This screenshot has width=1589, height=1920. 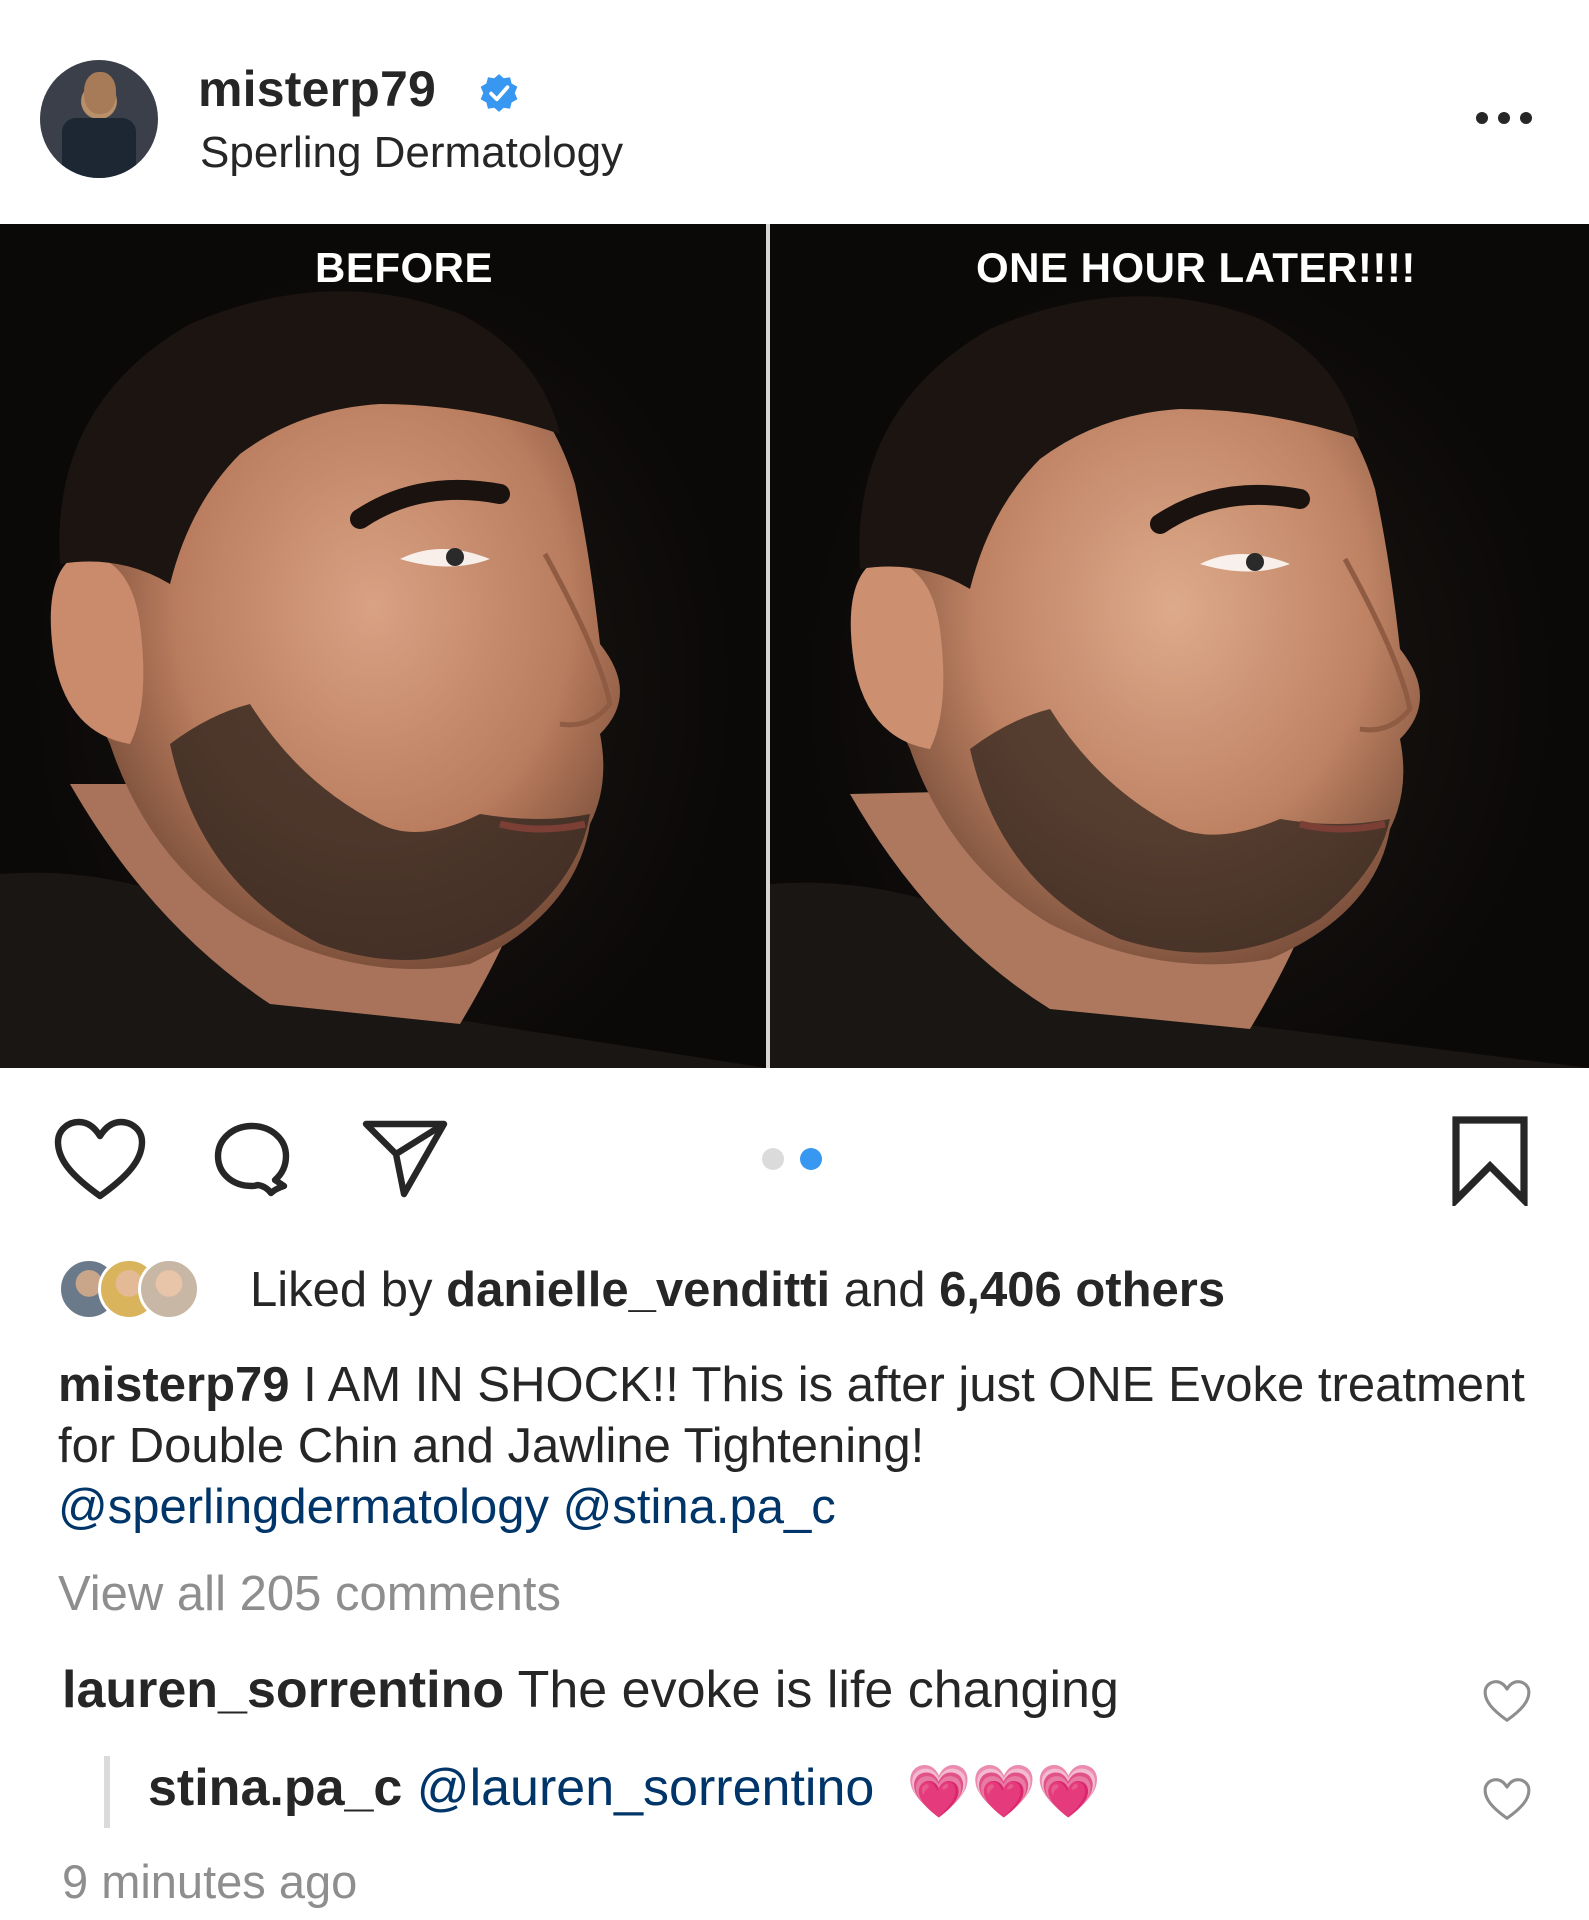 What do you see at coordinates (404, 267) in the screenshot?
I see `before-label: BEFORE` at bounding box center [404, 267].